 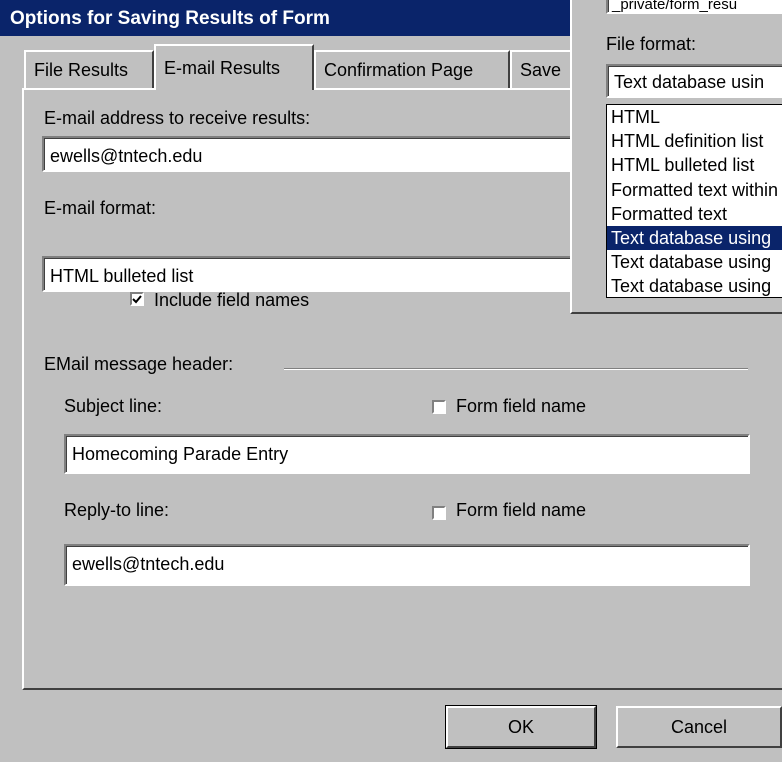 I want to click on tab-label: E-mail Results, so click(x=222, y=68).